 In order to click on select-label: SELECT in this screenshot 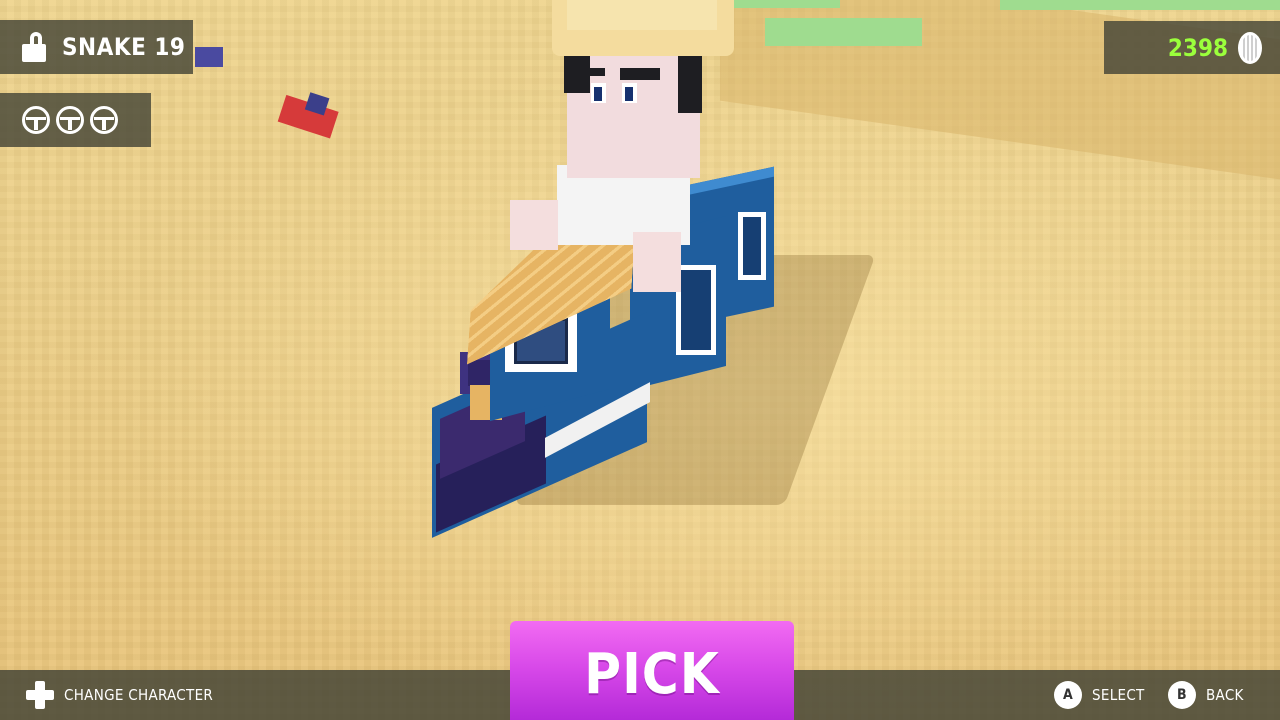, I will do `click(1118, 695)`.